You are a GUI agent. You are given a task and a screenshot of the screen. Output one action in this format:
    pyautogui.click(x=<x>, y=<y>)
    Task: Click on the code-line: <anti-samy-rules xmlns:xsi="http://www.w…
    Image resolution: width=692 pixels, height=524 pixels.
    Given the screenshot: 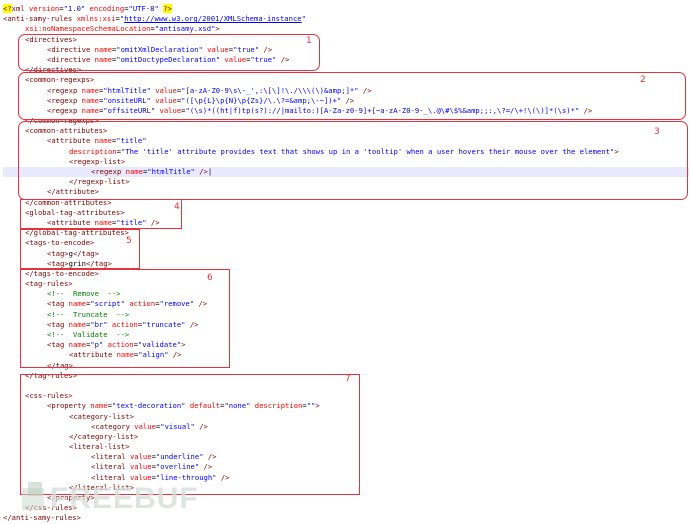 What is the action you would take?
    pyautogui.click(x=346, y=19)
    